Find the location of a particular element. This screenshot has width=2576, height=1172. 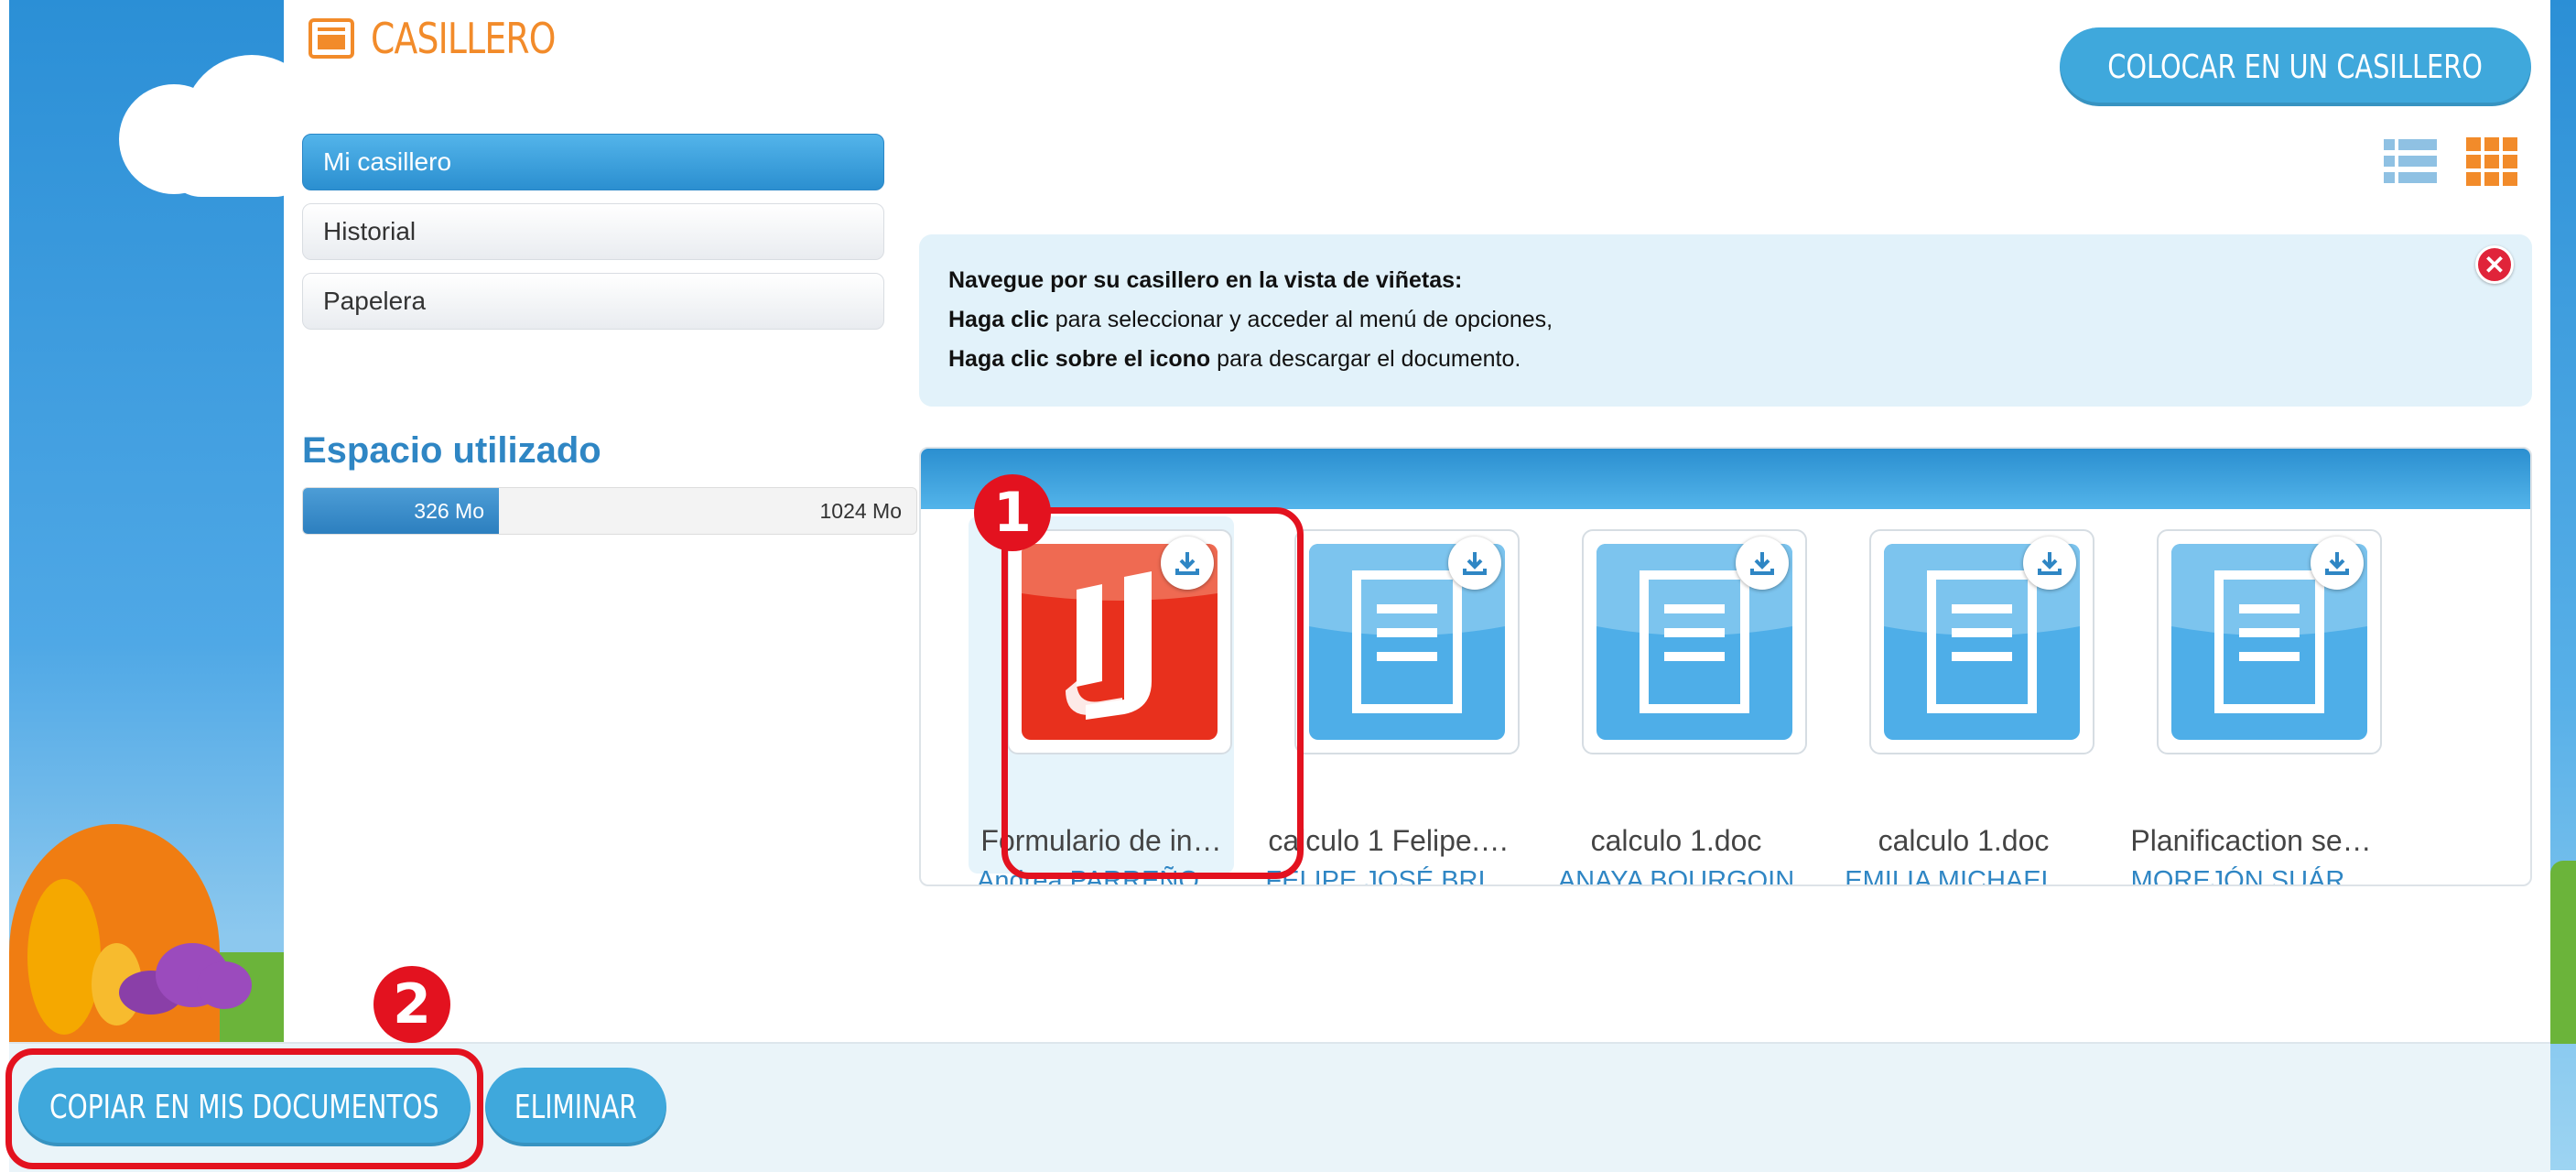

space-title: Espacio utilizado is located at coordinates (452, 450).